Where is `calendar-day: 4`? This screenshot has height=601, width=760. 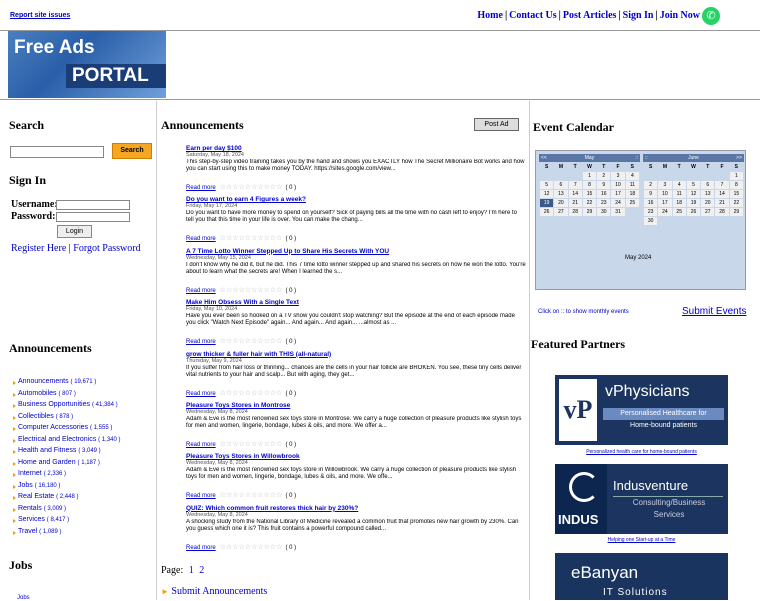 calendar-day: 4 is located at coordinates (632, 176).